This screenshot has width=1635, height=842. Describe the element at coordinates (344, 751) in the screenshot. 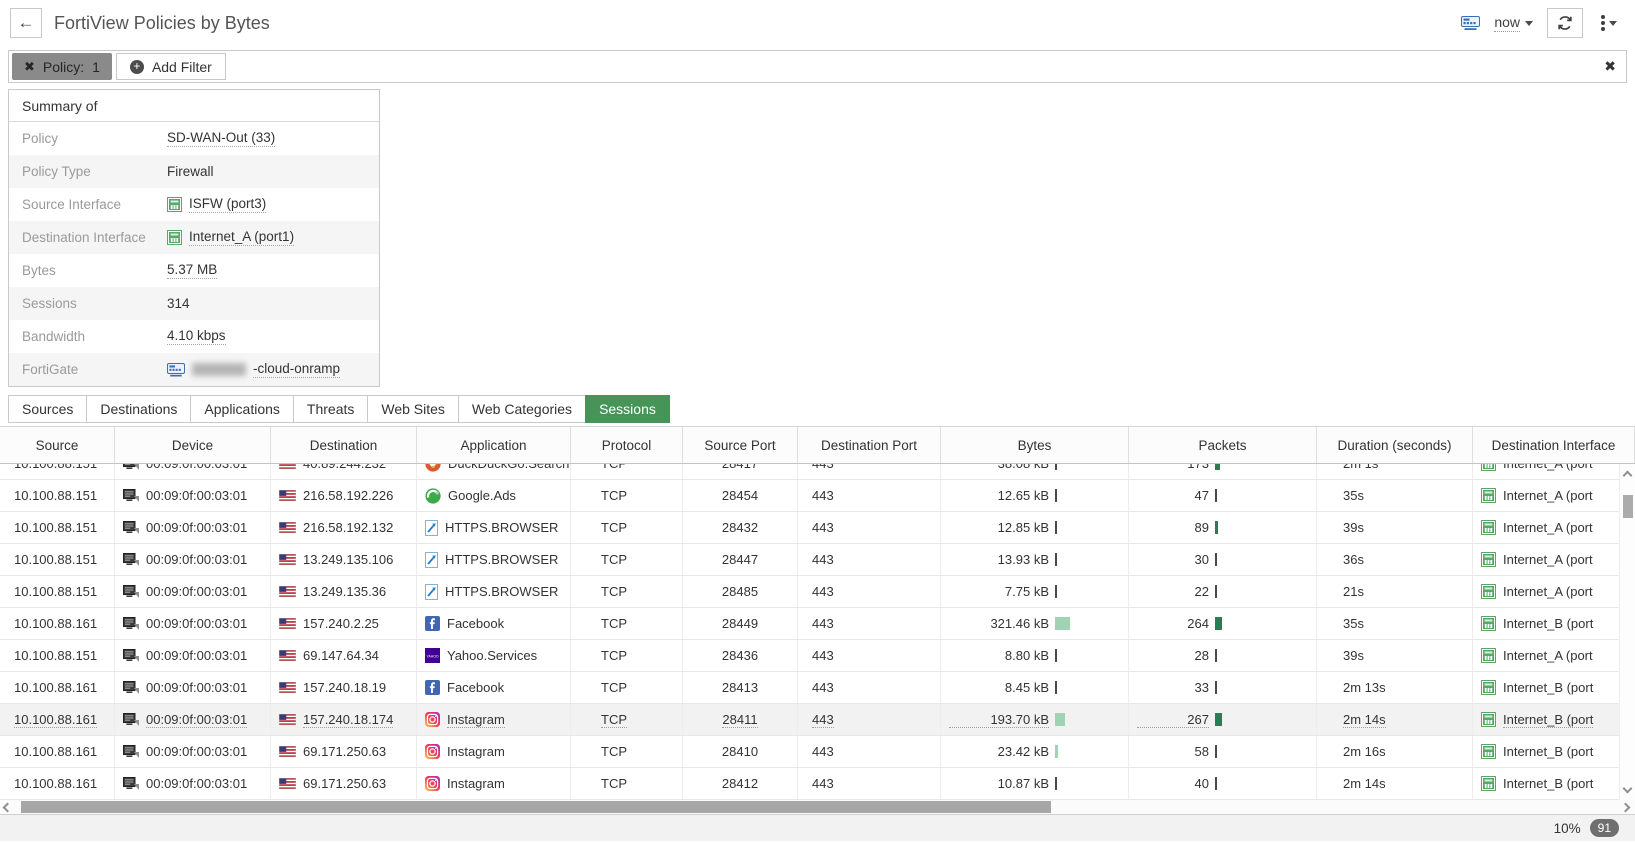

I see `cell-destination: 69.171.250.63` at that location.